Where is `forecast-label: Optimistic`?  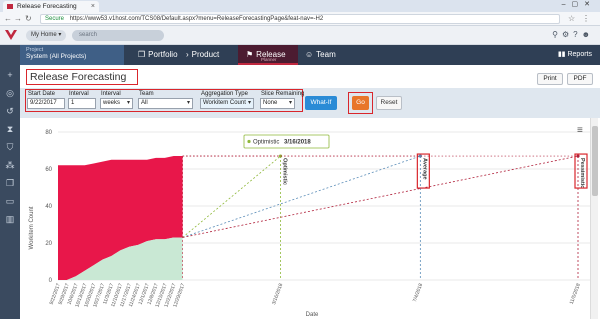
forecast-label: Optimistic is located at coordinates (284, 171).